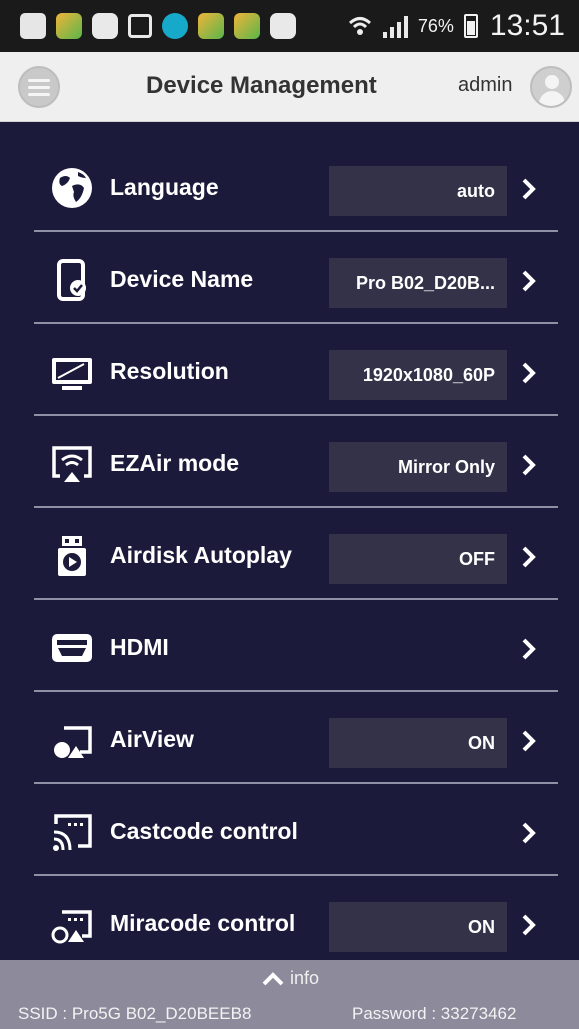  Describe the element at coordinates (72, 372) in the screenshot. I see `monitor-icon` at that location.